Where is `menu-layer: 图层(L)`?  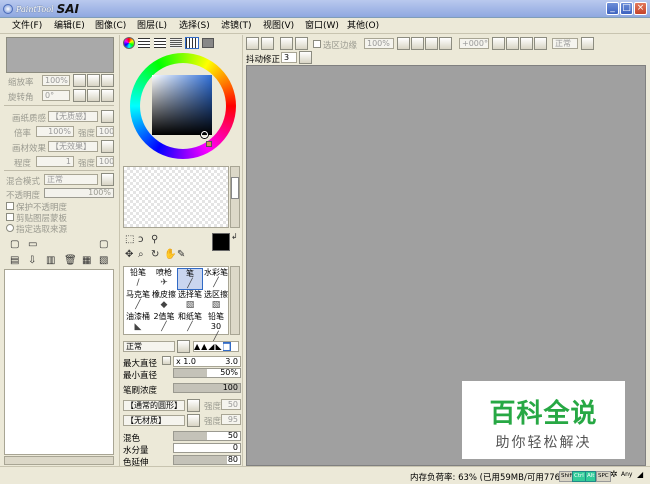 menu-layer: 图层(L) is located at coordinates (152, 26).